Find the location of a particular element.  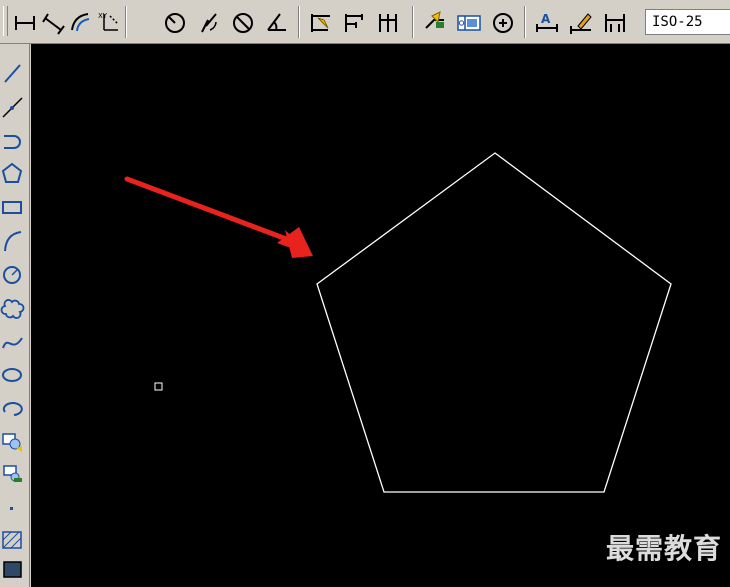

quick-dimension-icon is located at coordinates (321, 22).